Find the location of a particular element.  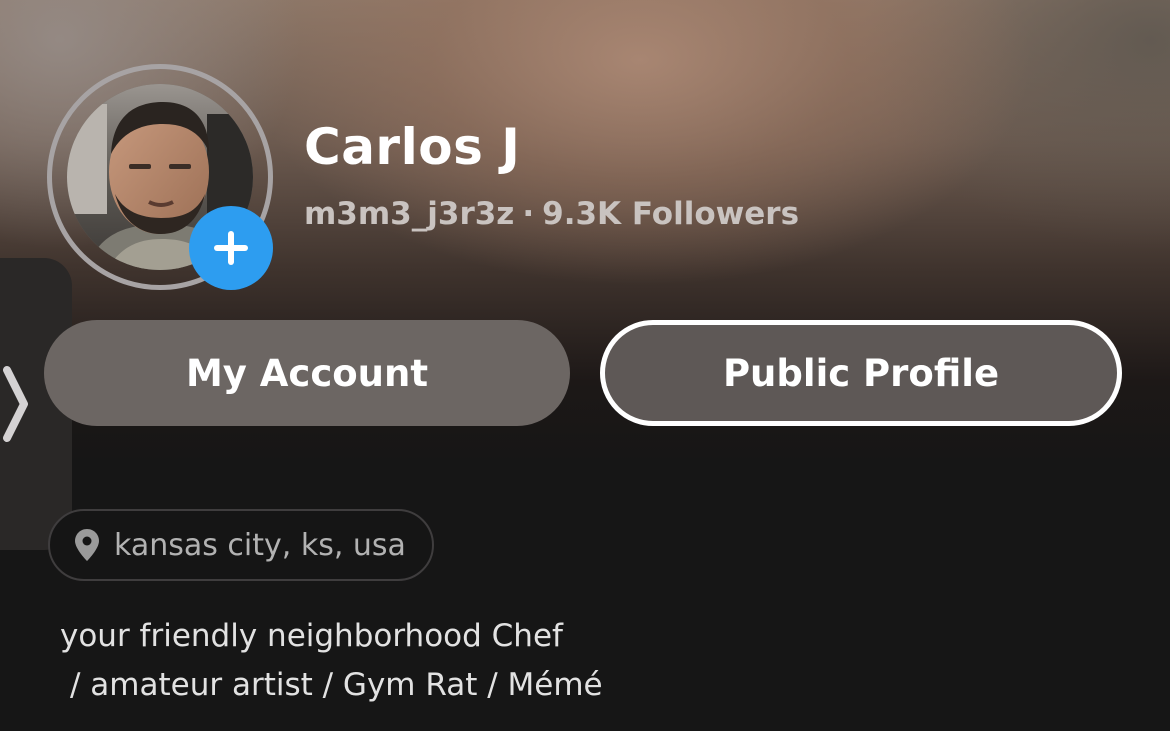

my-account-label: My Account is located at coordinates (307, 373).